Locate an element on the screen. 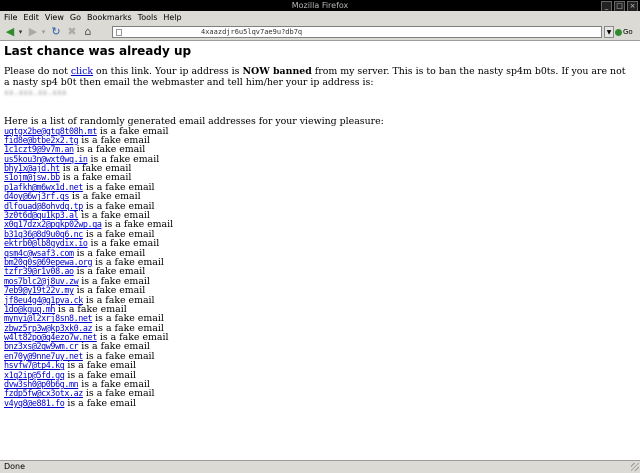 This screenshot has height=473, width=640. email-list-item: v4yq8@e881.fo is a fake email is located at coordinates (88, 403).